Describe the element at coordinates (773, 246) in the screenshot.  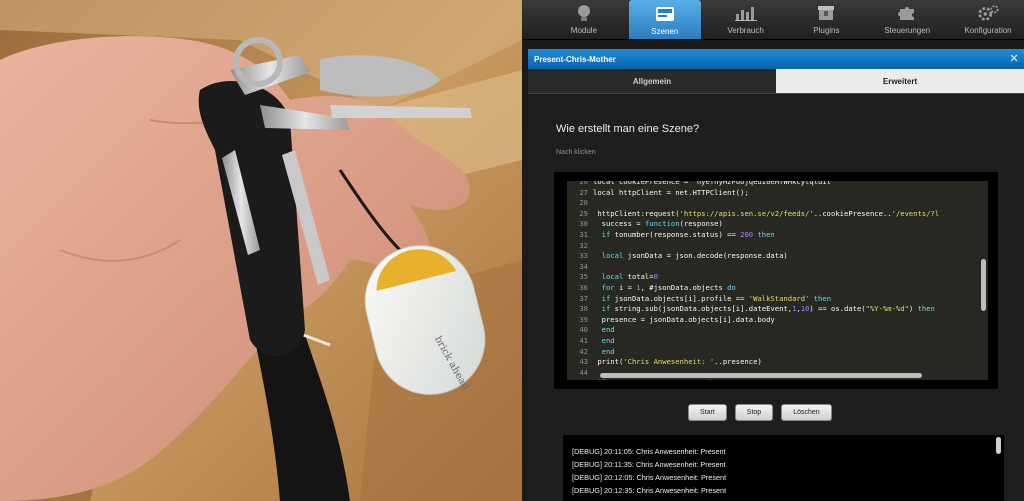
I see `code-line: 32` at that location.